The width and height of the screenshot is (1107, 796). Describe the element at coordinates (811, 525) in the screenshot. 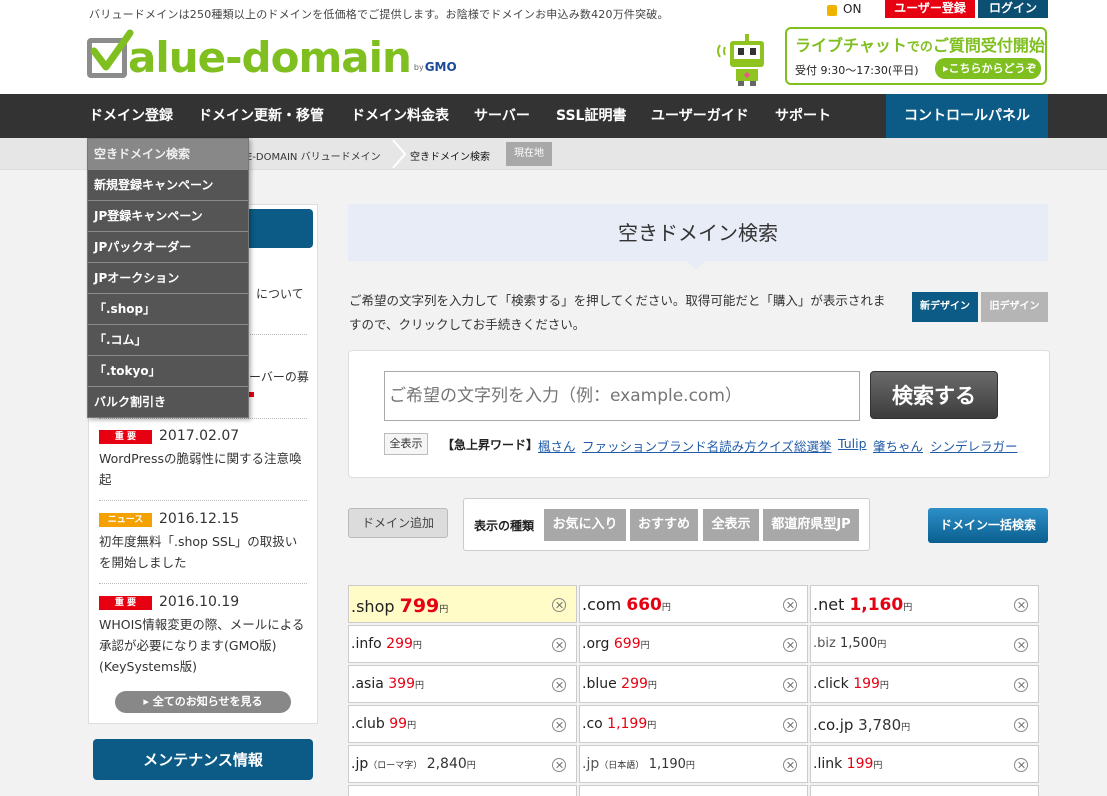

I see `type-prefecture-jp-button: 都道府県型JP` at that location.